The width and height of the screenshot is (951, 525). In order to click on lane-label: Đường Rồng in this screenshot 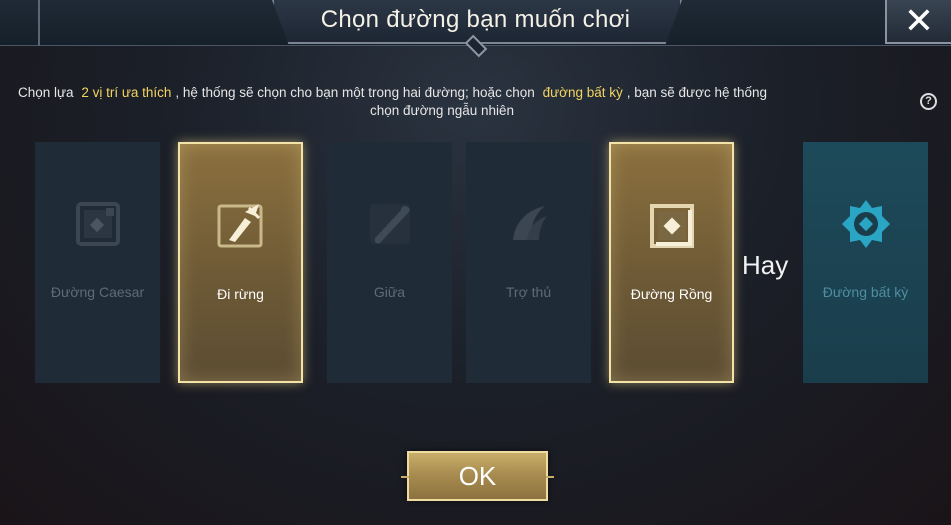, I will do `click(671, 294)`.